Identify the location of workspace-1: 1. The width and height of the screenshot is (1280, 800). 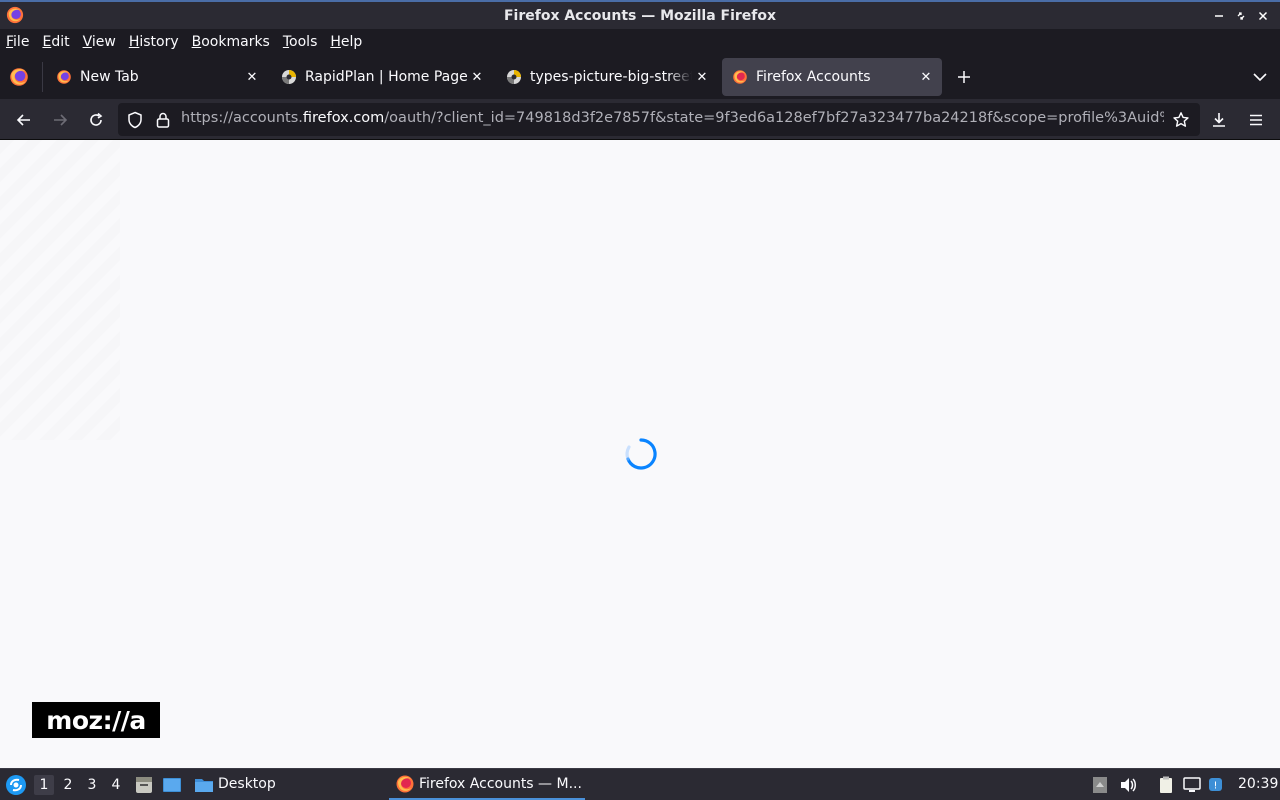
(44, 785).